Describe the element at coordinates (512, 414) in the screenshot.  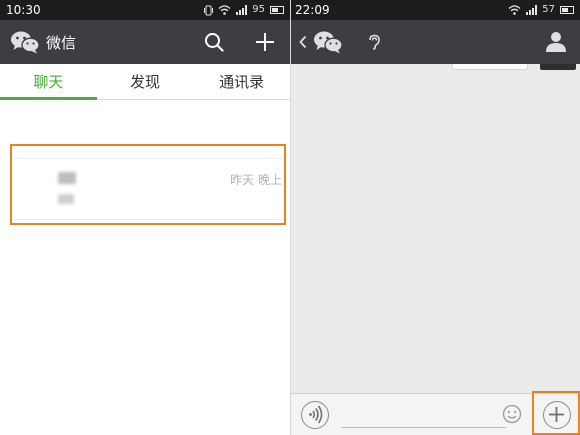
I see `emoji-icon` at that location.